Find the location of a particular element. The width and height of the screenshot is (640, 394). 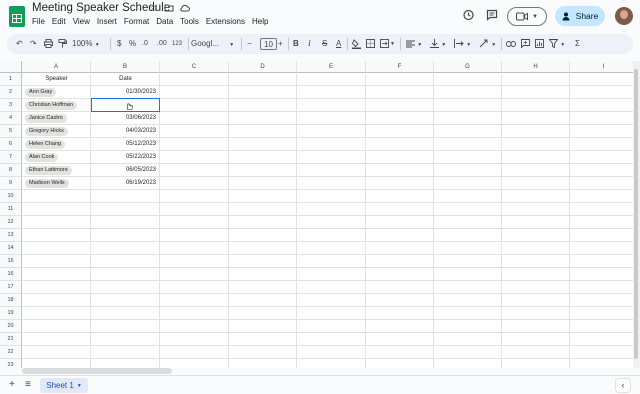

text-wrapping-icon: ▼ is located at coordinates (462, 44).